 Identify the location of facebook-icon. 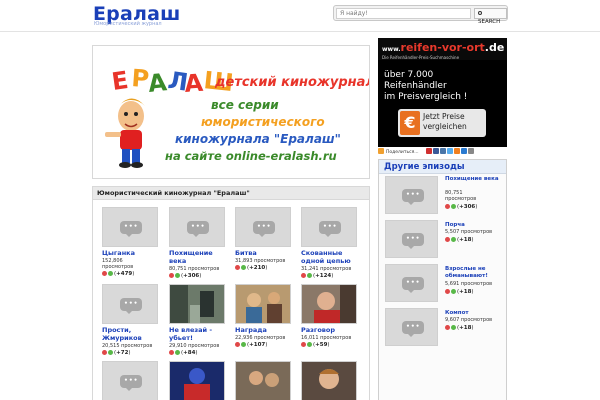
(436, 151).